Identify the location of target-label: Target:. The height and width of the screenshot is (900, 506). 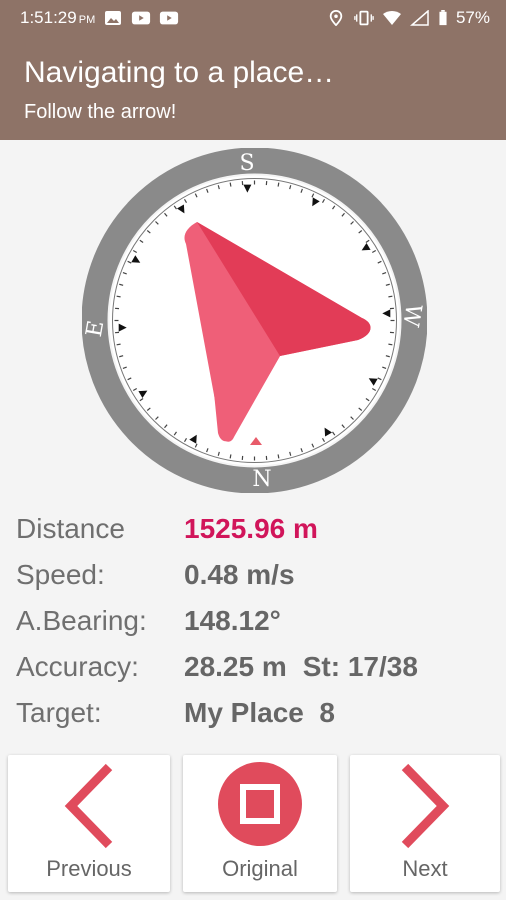
(59, 712).